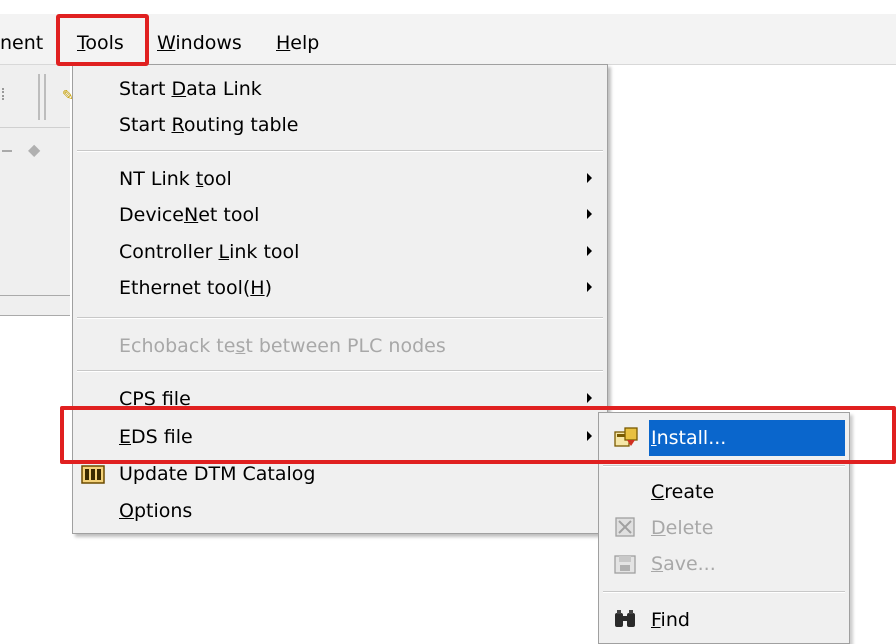 This screenshot has width=896, height=644. What do you see at coordinates (478, 435) in the screenshot?
I see `annotation-box-eds-file` at bounding box center [478, 435].